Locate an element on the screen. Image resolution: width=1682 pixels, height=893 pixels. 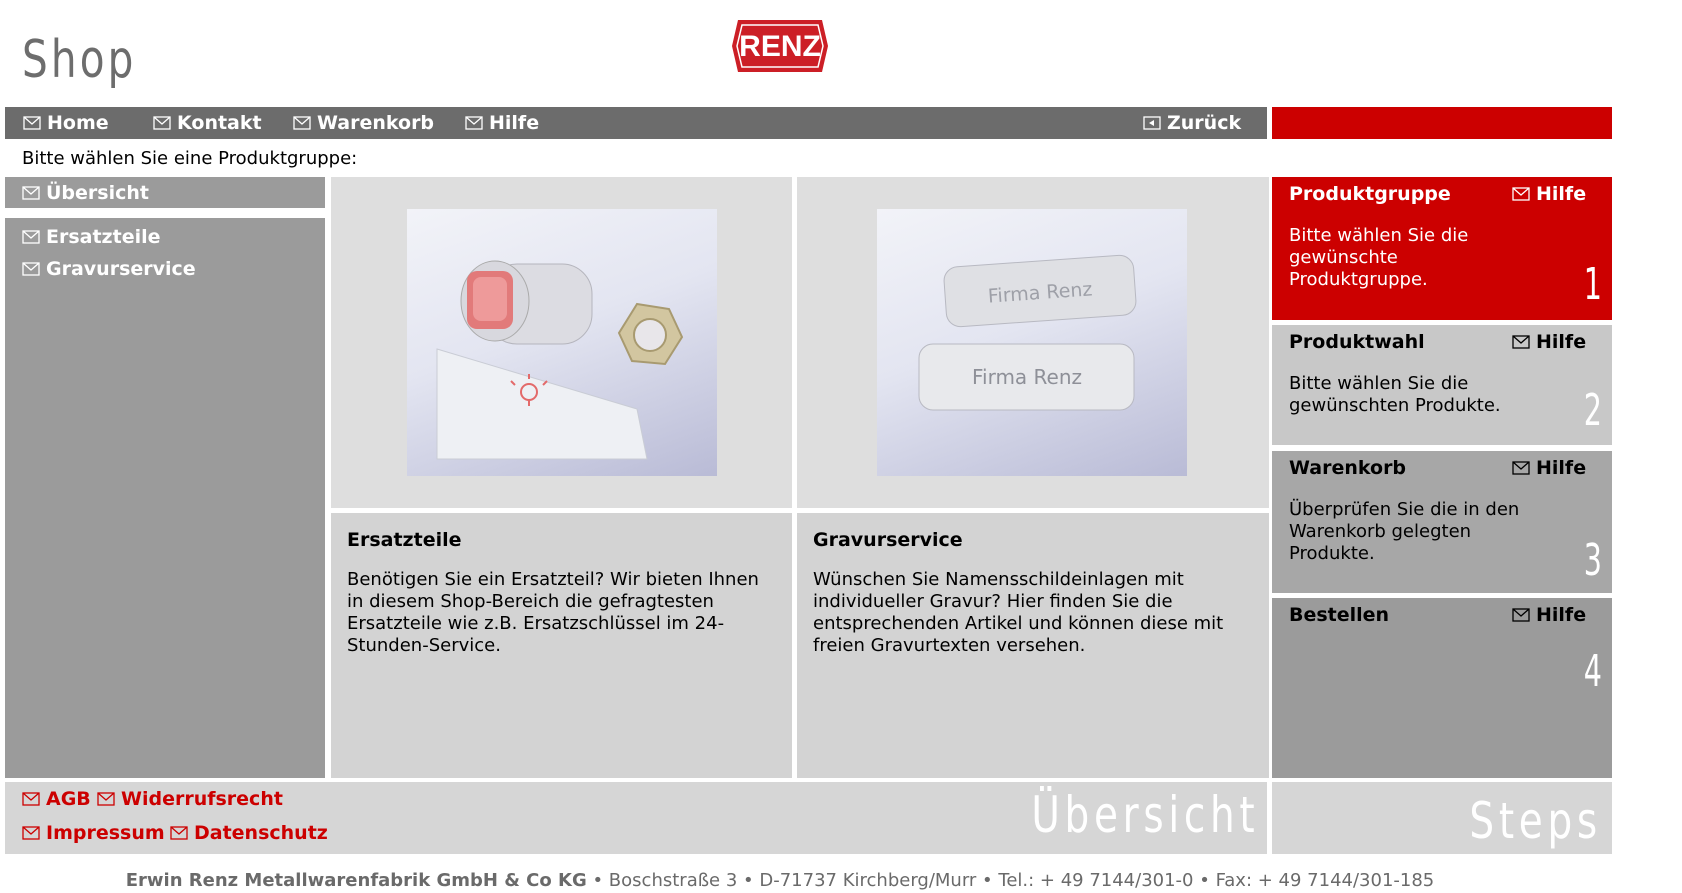
footer-link-label: AGB is located at coordinates (68, 799).